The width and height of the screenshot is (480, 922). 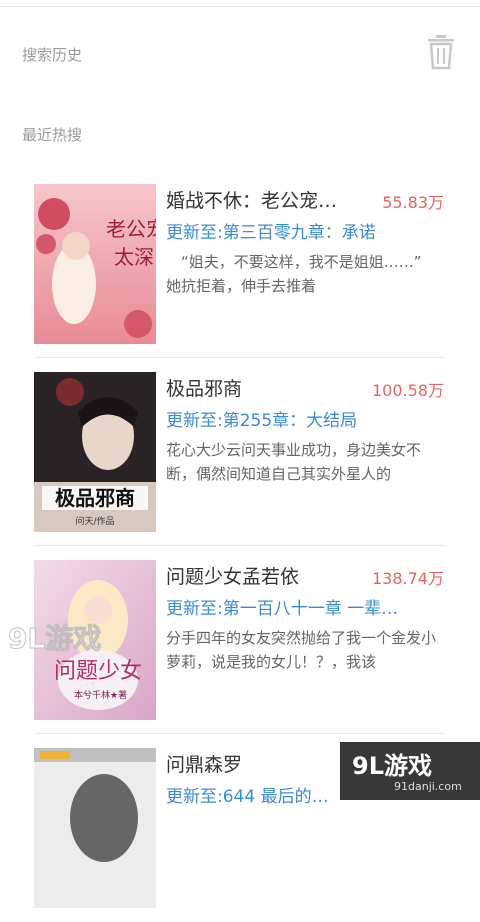 What do you see at coordinates (95, 498) in the screenshot?
I see `svg-text: 极品邪商` at bounding box center [95, 498].